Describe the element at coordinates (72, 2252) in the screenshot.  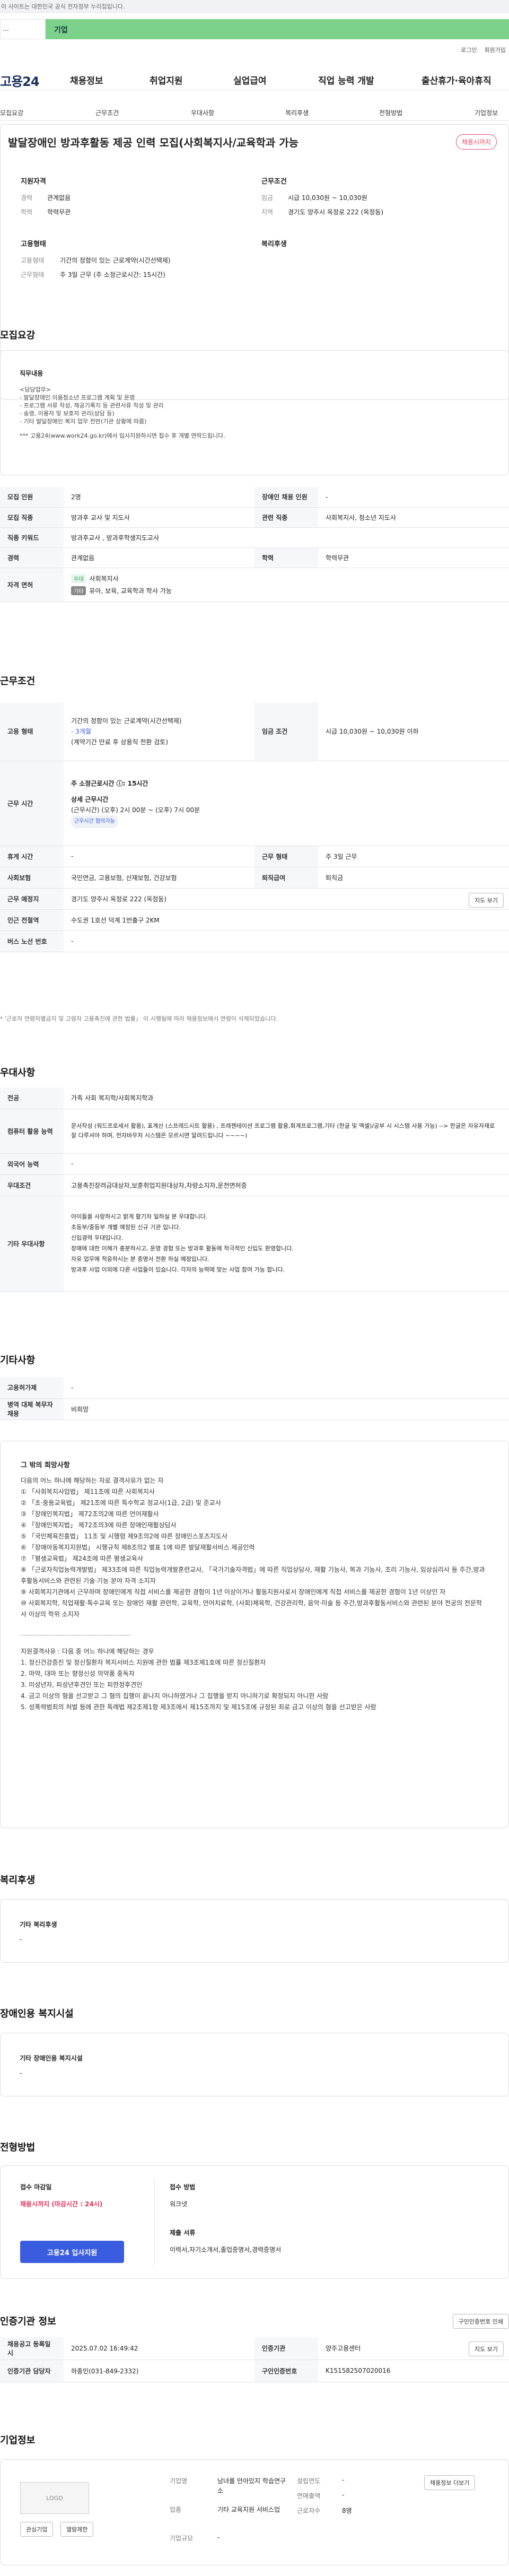
I see `apply-button: 고용24 입사지원` at that location.